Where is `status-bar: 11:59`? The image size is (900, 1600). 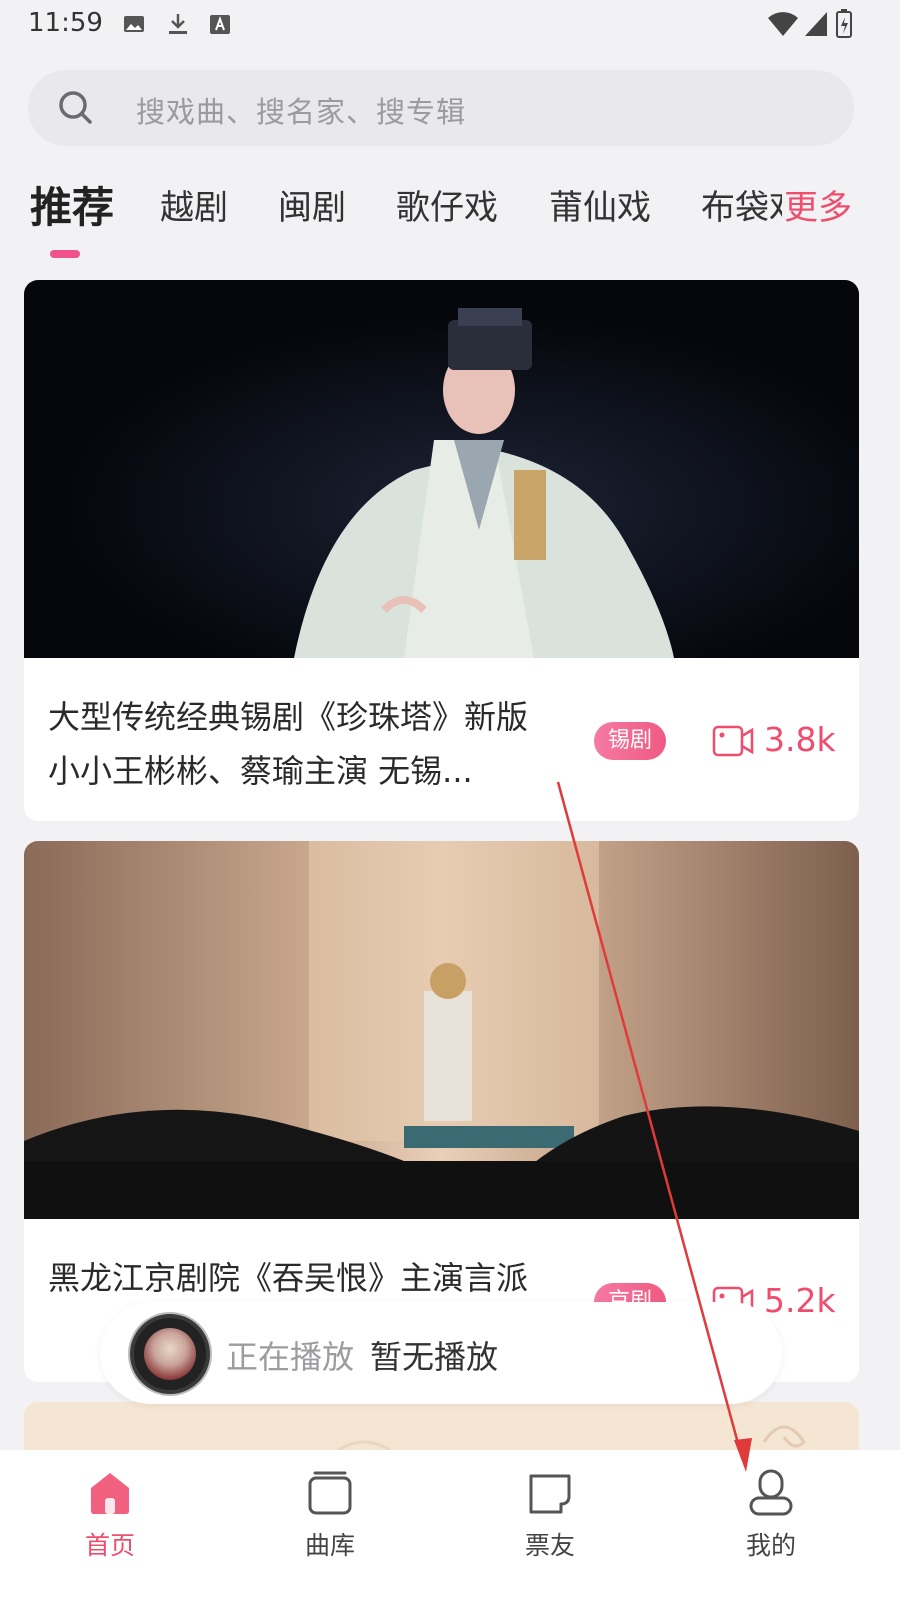 status-bar: 11:59 is located at coordinates (450, 26).